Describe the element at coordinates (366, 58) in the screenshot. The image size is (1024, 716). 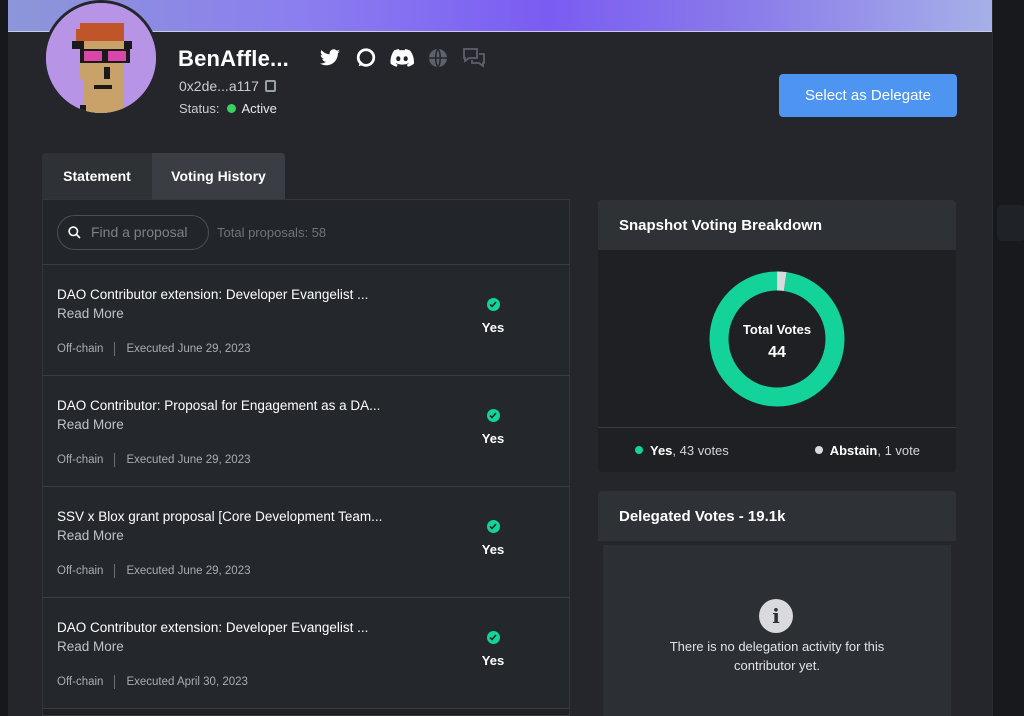
I see `discourse-icon` at that location.